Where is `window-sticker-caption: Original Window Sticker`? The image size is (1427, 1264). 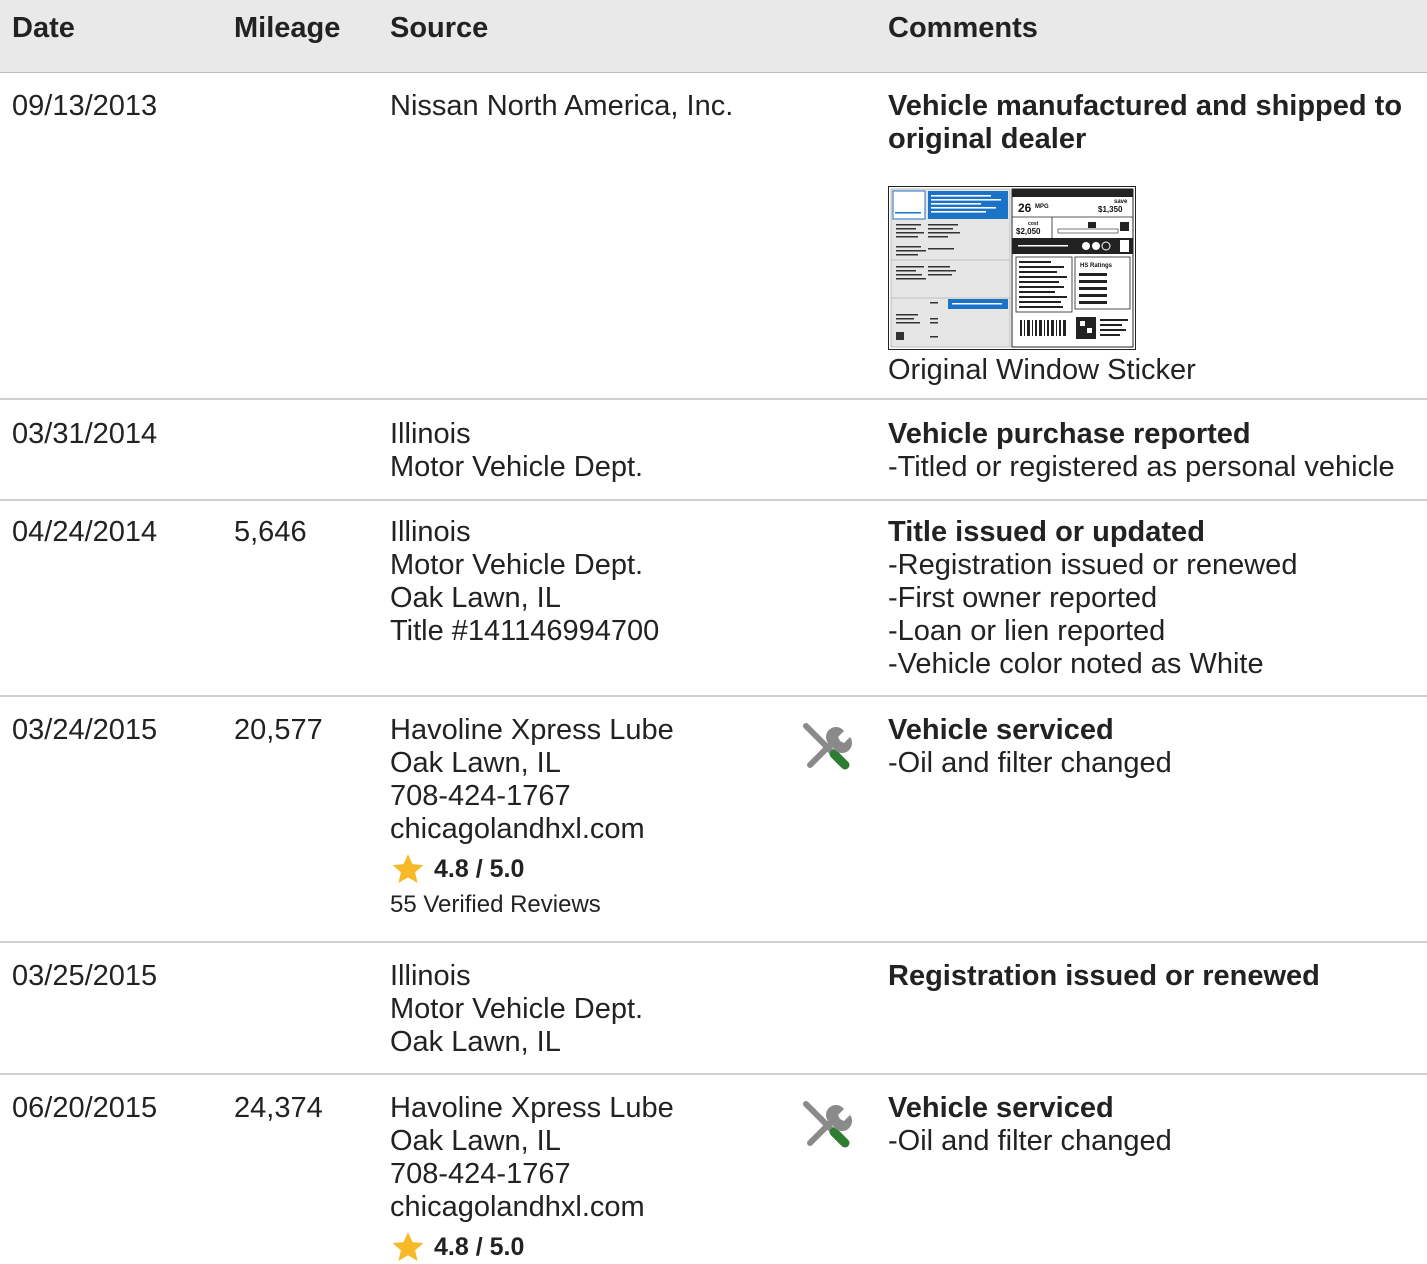
window-sticker-caption: Original Window Sticker is located at coordinates (1157, 370).